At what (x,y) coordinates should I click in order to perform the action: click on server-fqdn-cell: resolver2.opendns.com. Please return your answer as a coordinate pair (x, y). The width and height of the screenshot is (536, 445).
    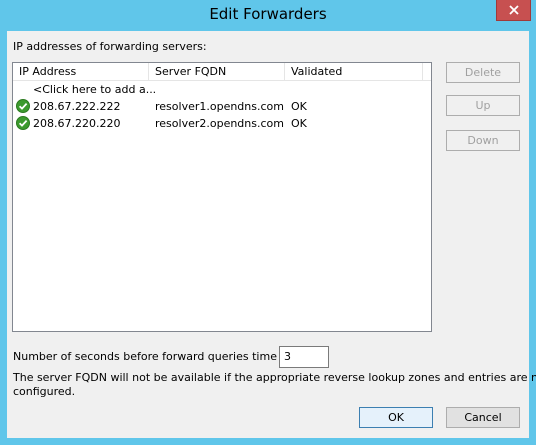
    Looking at the image, I should click on (219, 123).